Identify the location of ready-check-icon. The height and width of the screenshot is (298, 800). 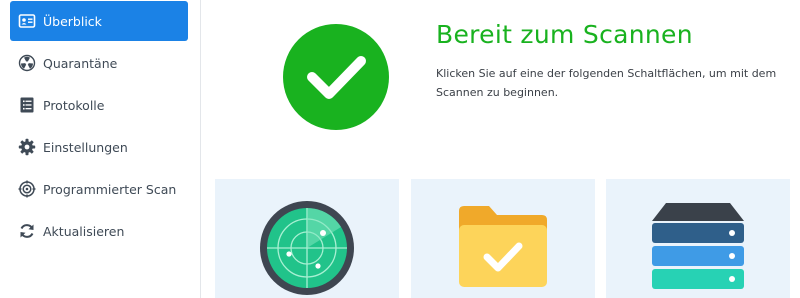
(336, 77).